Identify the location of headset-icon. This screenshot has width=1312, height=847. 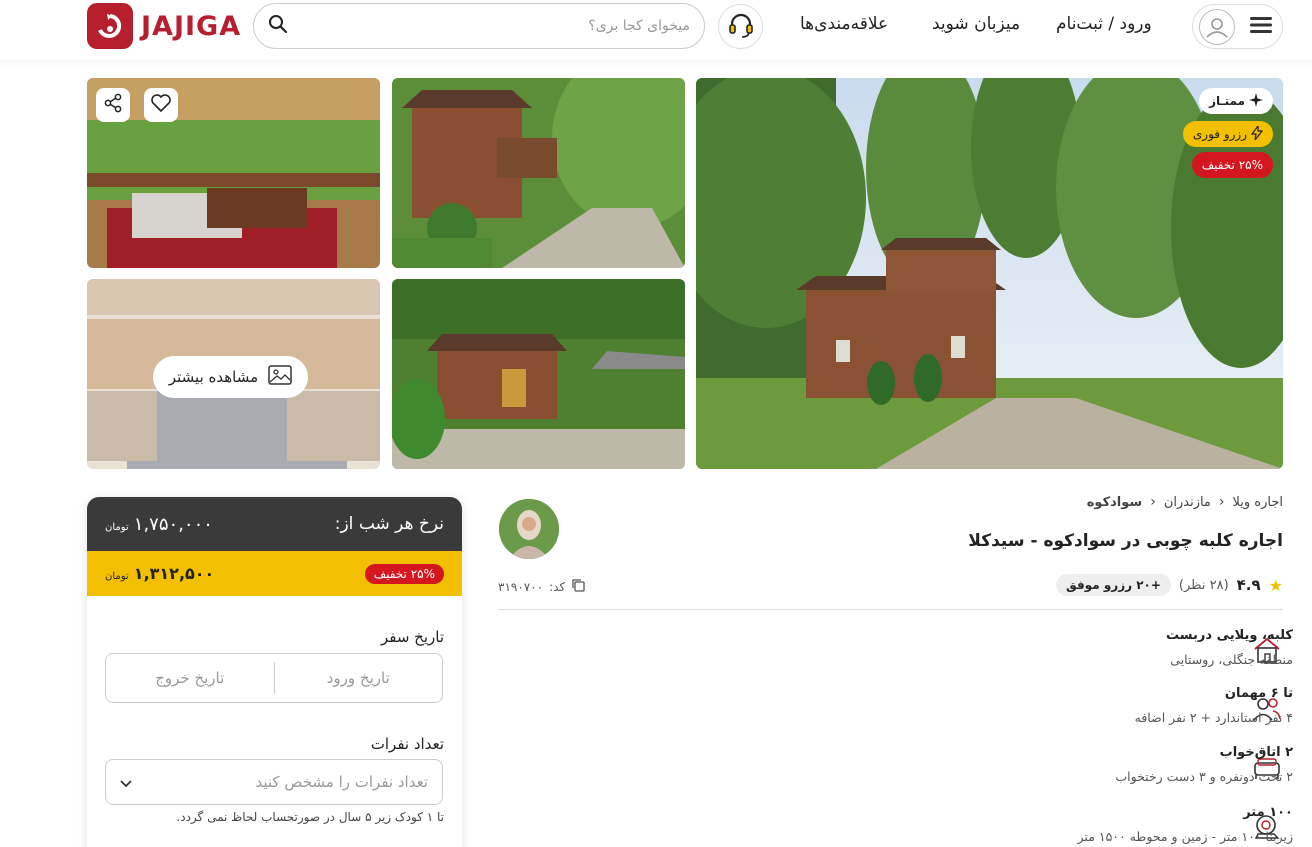
(741, 27).